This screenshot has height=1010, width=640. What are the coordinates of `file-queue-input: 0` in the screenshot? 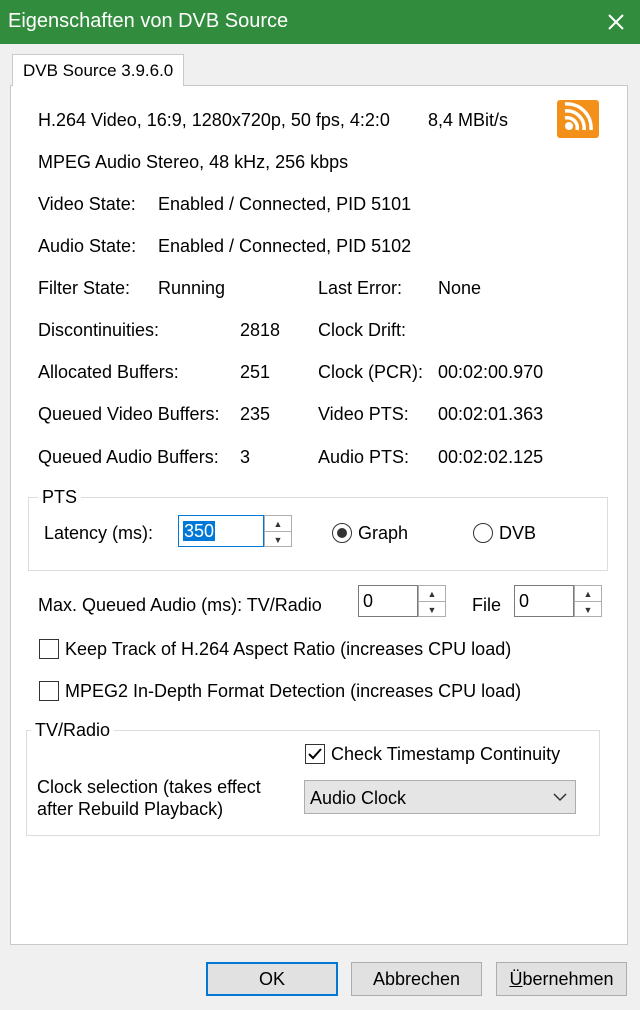 It's located at (544, 601).